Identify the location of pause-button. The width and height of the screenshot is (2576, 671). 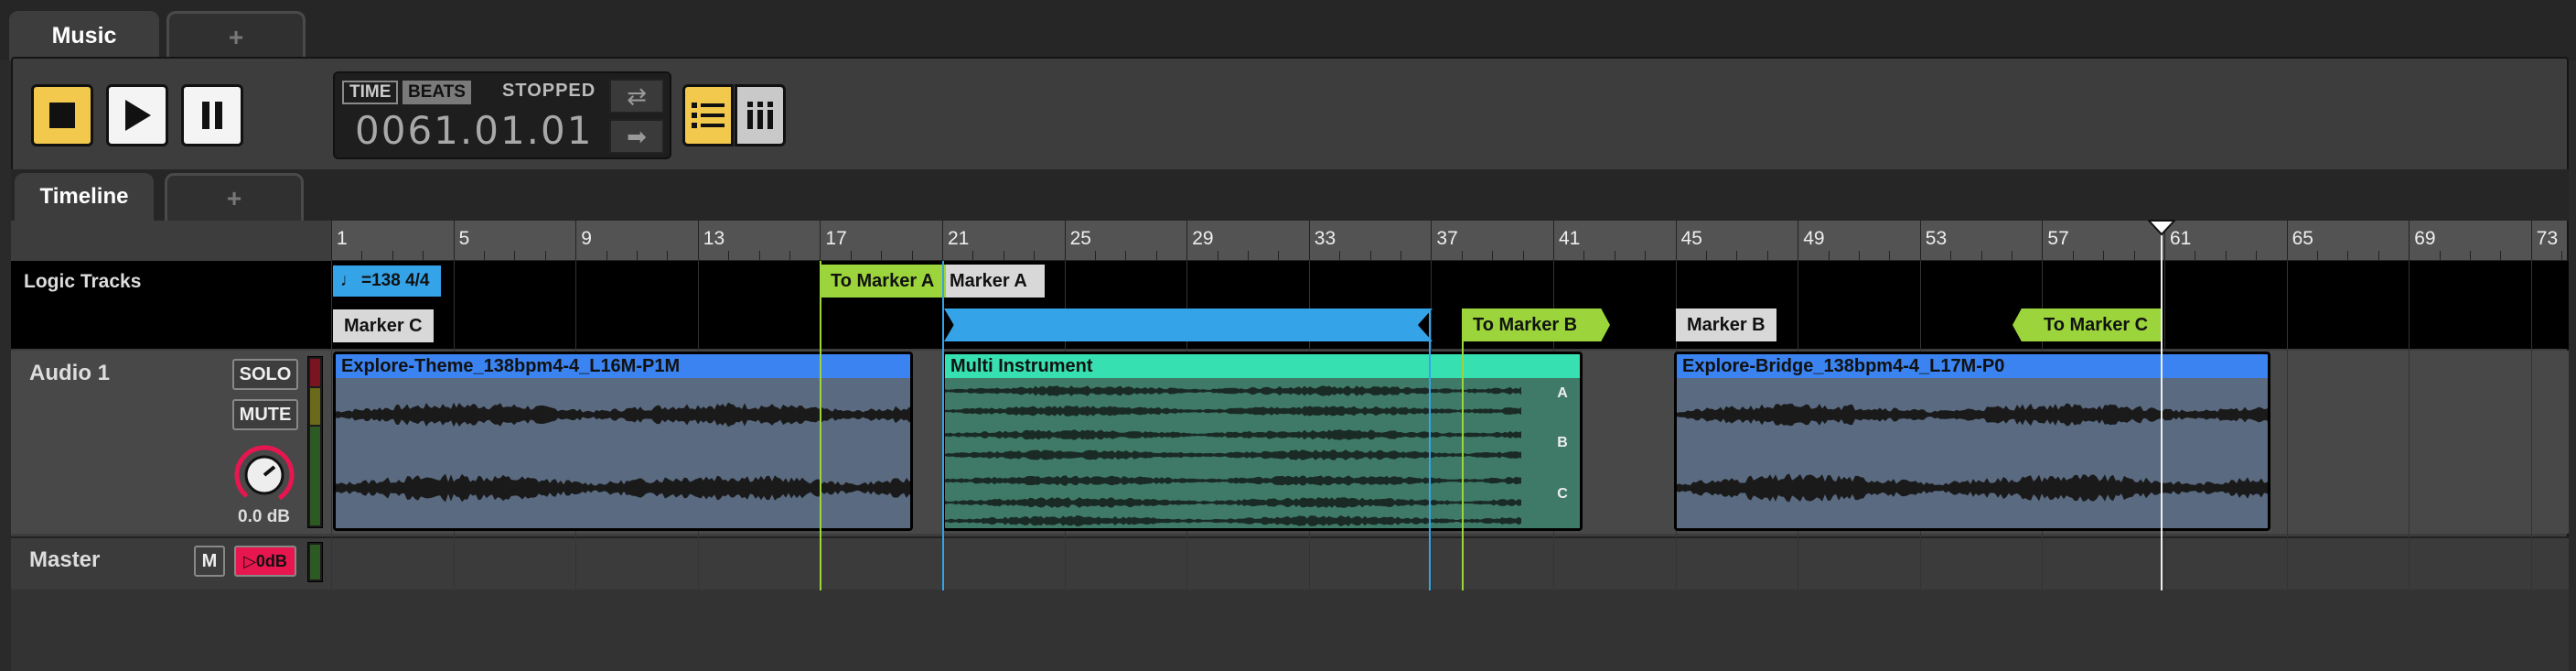
(212, 115).